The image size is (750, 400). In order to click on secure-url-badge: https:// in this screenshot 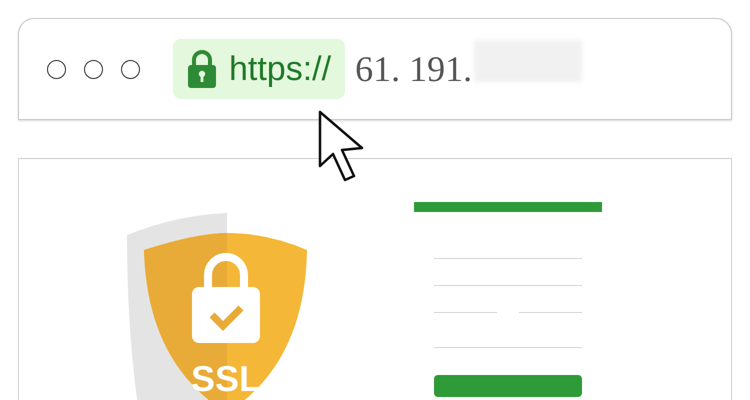, I will do `click(259, 69)`.